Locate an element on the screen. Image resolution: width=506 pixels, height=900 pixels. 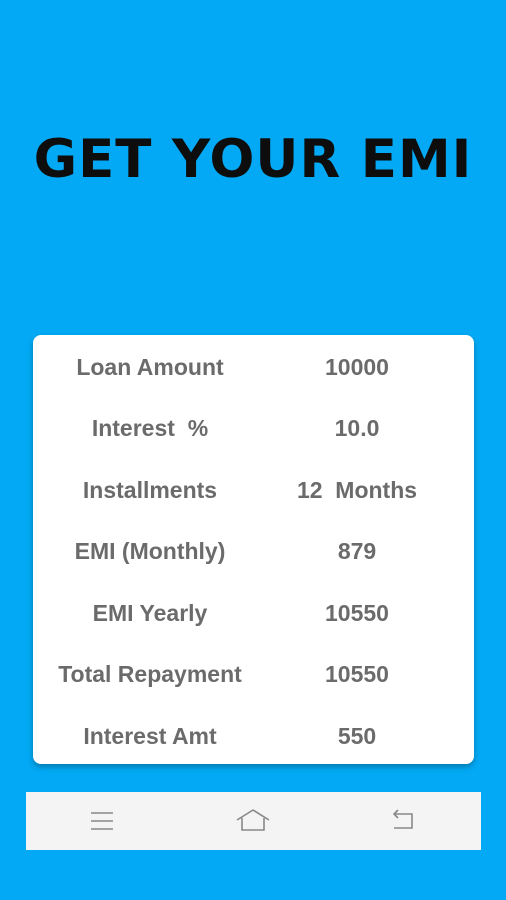
menu-icon is located at coordinates (102, 821).